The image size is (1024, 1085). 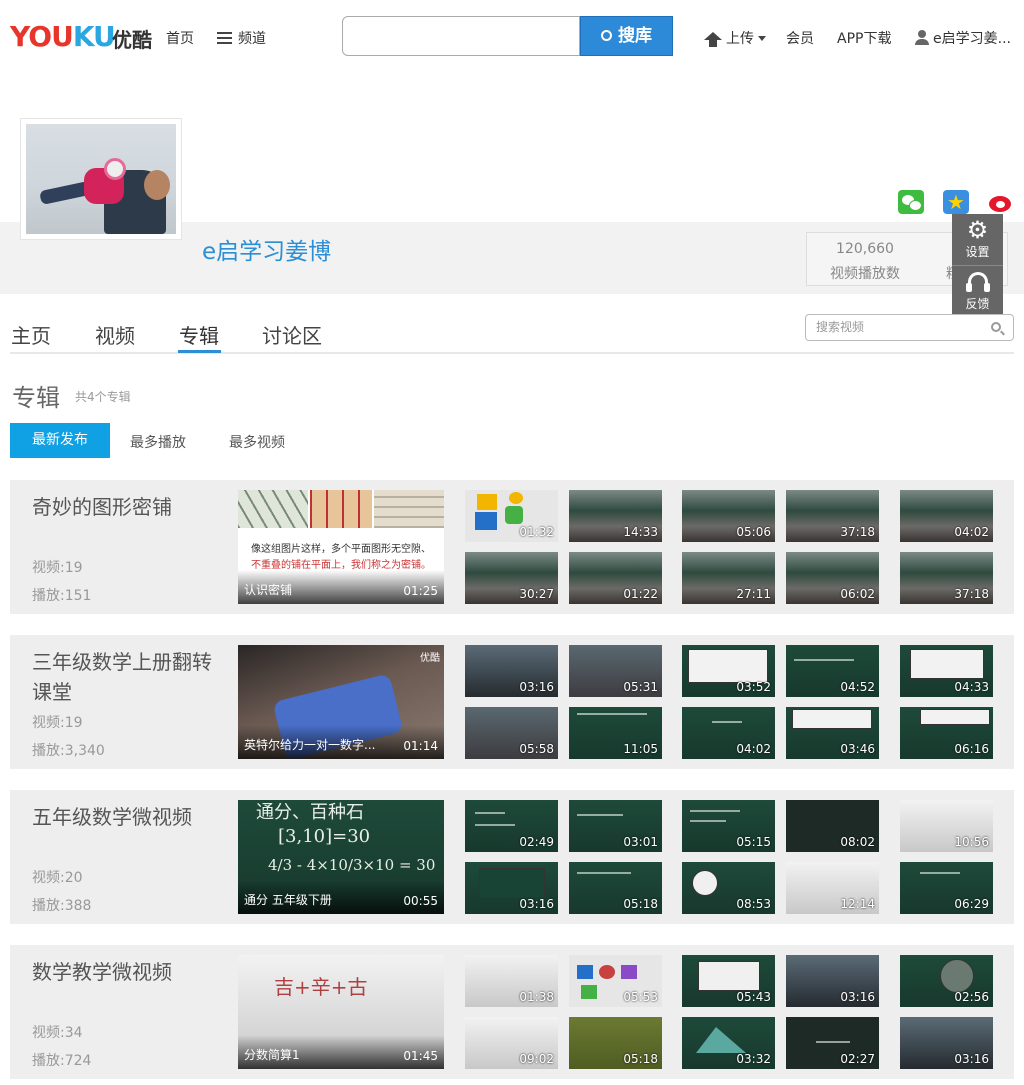 What do you see at coordinates (762, 38) in the screenshot?
I see `chevron-down-icon` at bounding box center [762, 38].